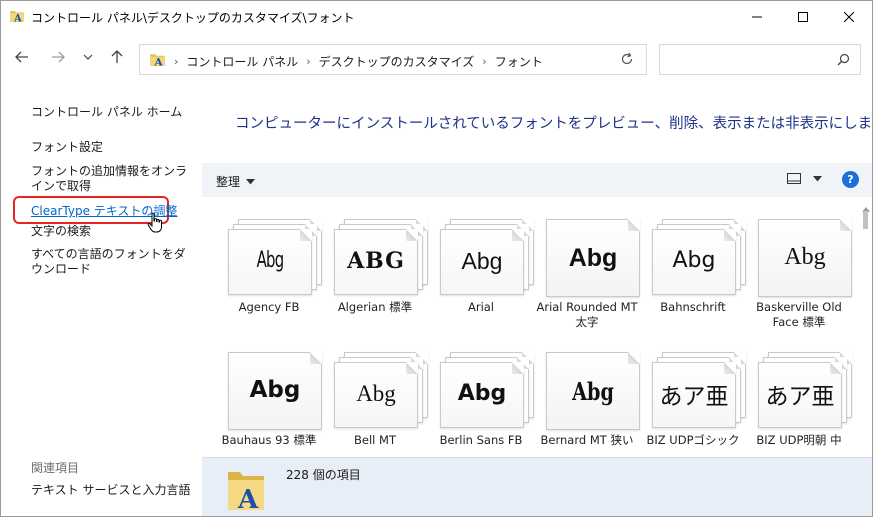  Describe the element at coordinates (481, 307) in the screenshot. I see `font-name: Arial` at that location.